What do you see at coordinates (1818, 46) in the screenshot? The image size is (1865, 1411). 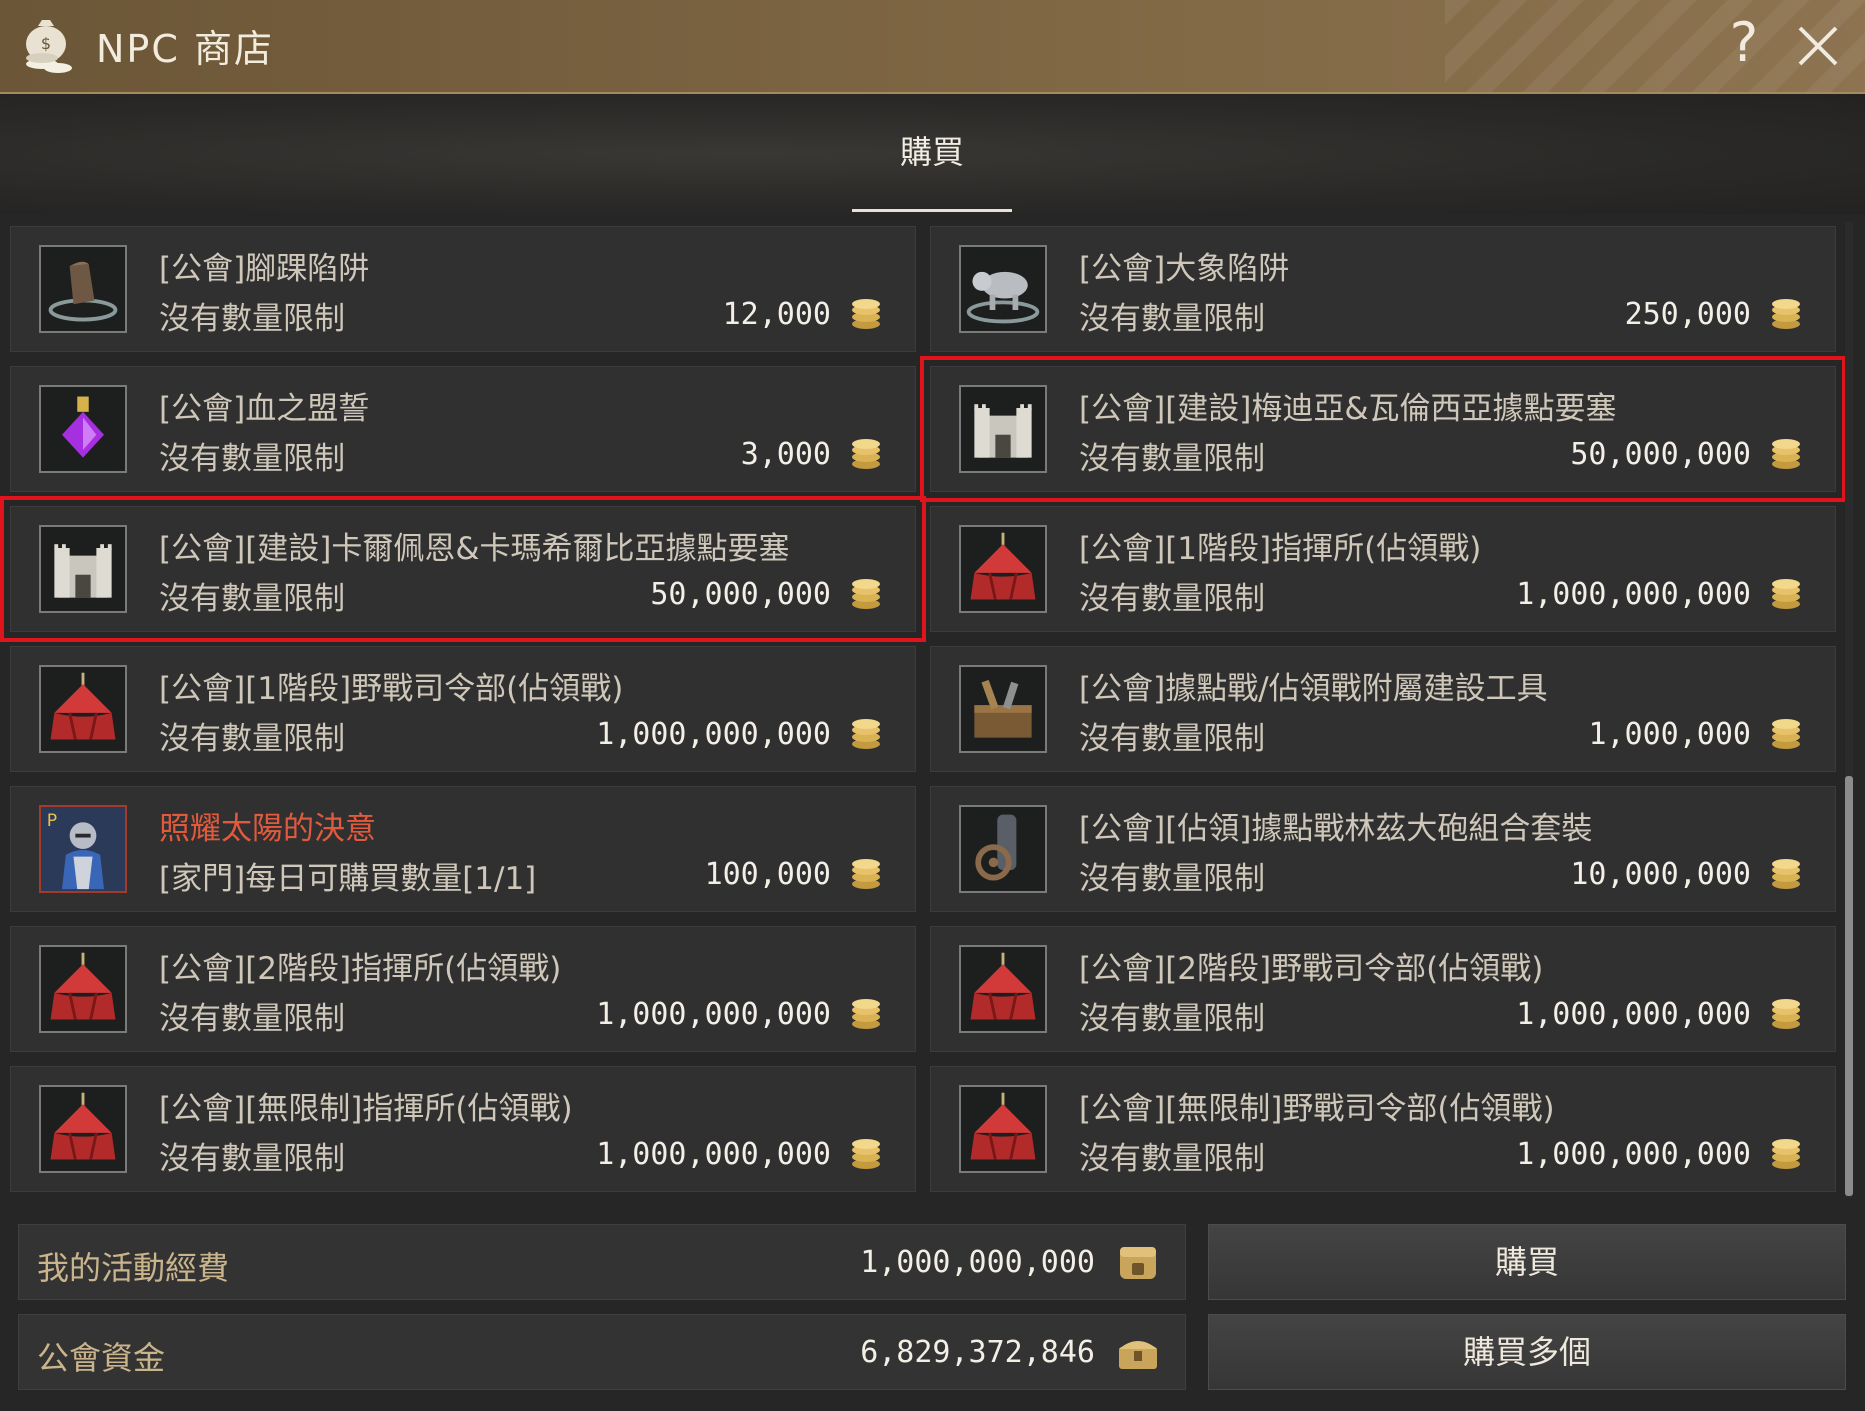 I see `close-icon` at bounding box center [1818, 46].